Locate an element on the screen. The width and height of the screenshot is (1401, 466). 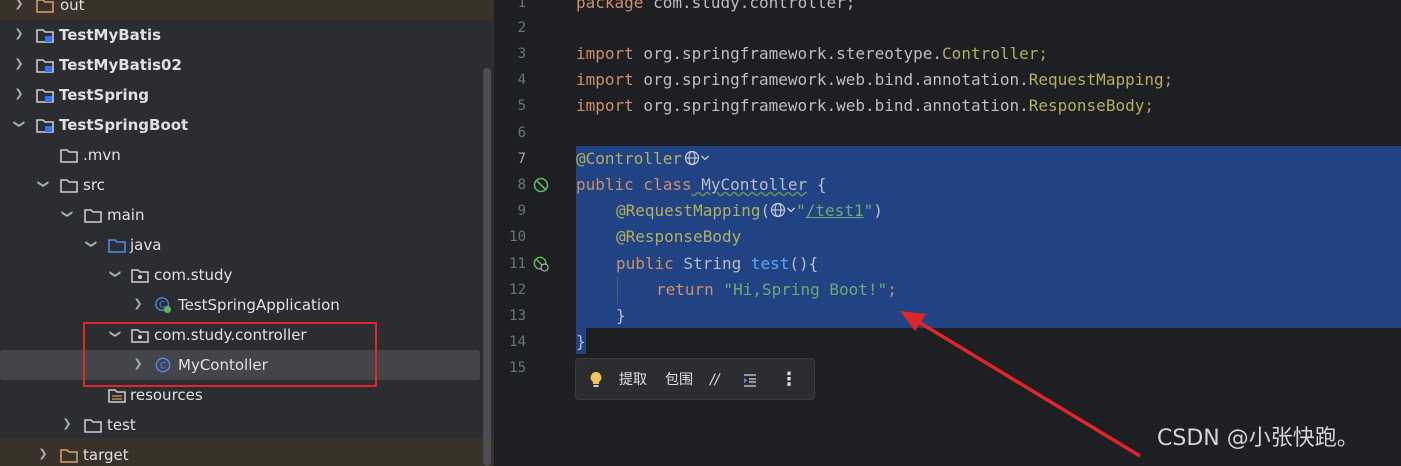
tree-item-label: .mvn is located at coordinates (102, 155).